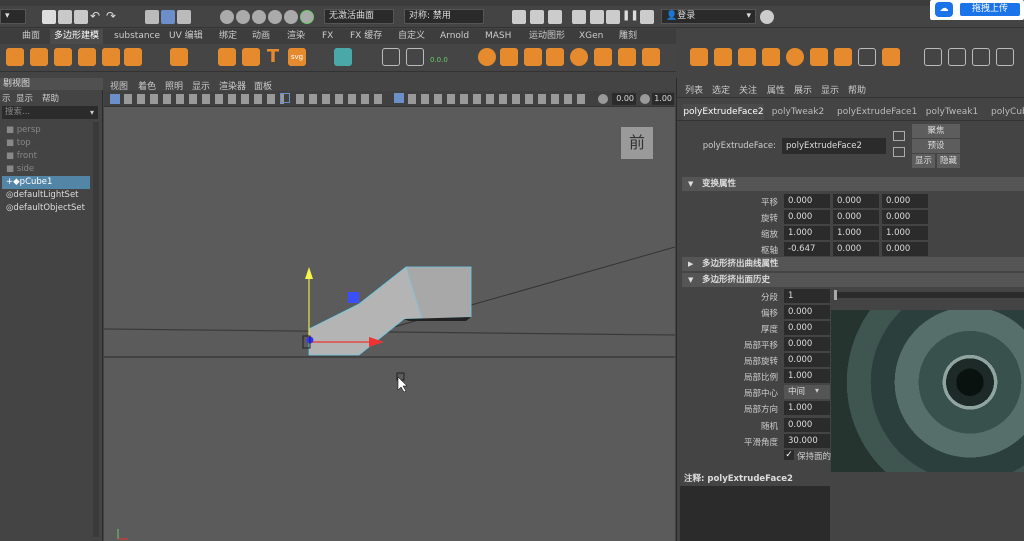  Describe the element at coordinates (63, 57) in the screenshot. I see `poly-cylinder-icon` at that location.